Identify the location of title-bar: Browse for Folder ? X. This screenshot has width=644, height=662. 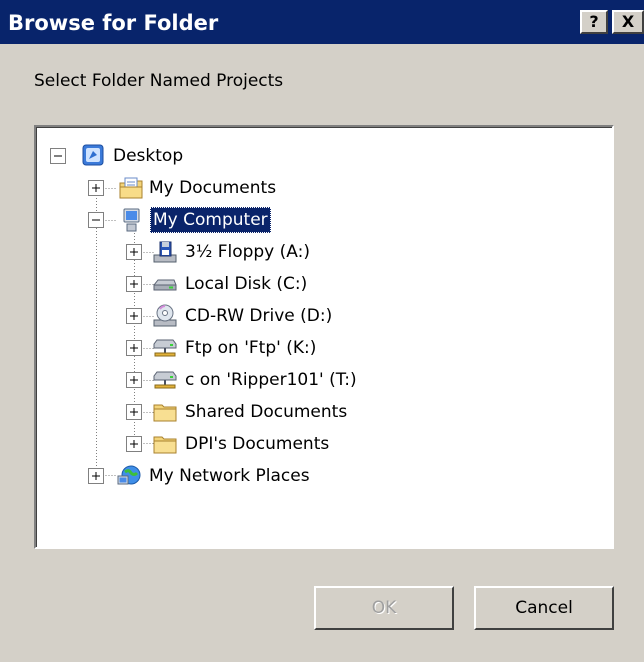
(322, 22).